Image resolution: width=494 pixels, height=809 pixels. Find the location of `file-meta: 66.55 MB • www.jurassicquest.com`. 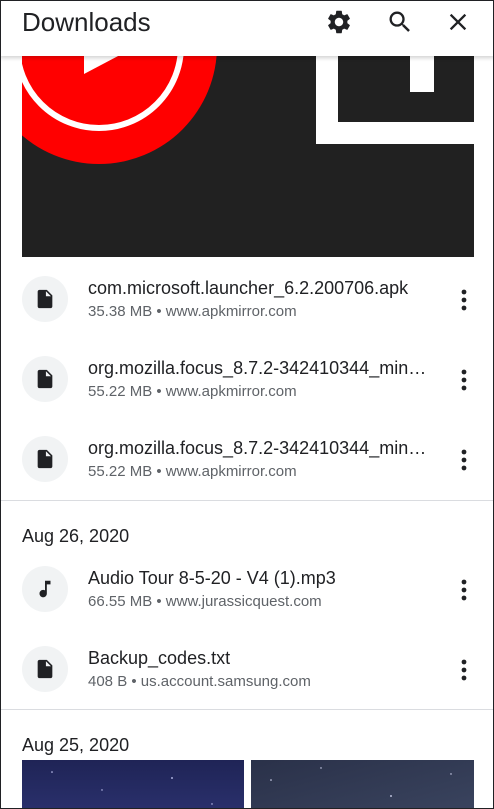

file-meta: 66.55 MB • www.jurassicquest.com is located at coordinates (205, 601).